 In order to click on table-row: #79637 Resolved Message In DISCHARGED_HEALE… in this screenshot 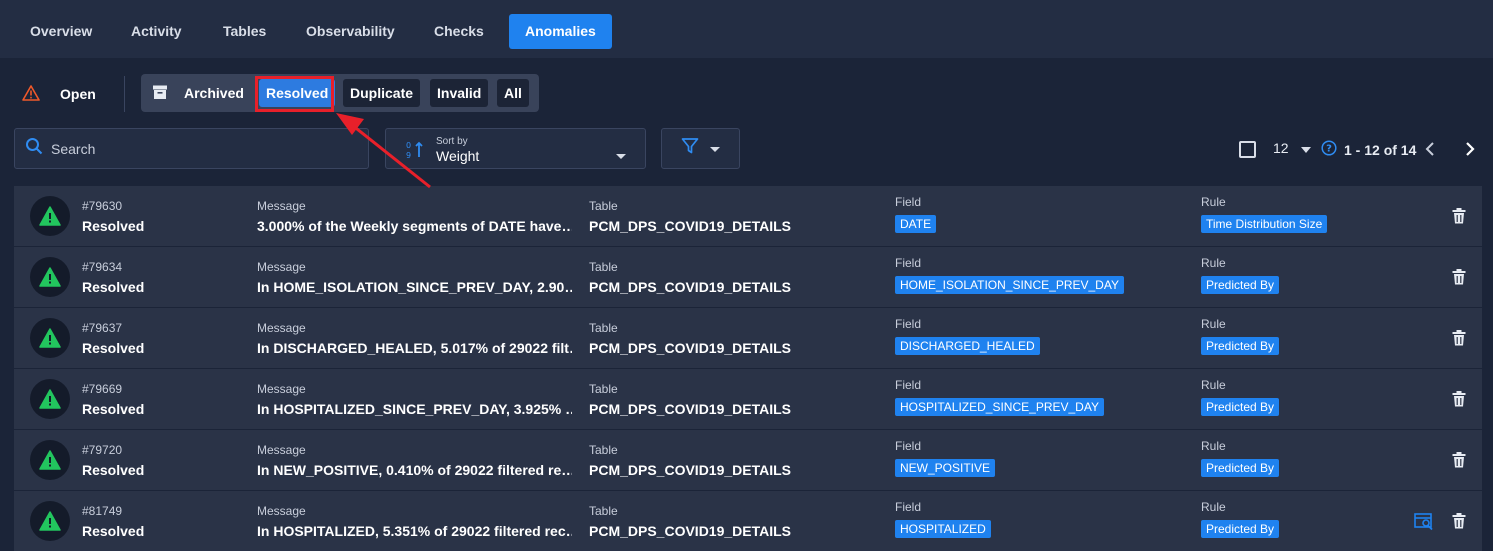, I will do `click(748, 338)`.